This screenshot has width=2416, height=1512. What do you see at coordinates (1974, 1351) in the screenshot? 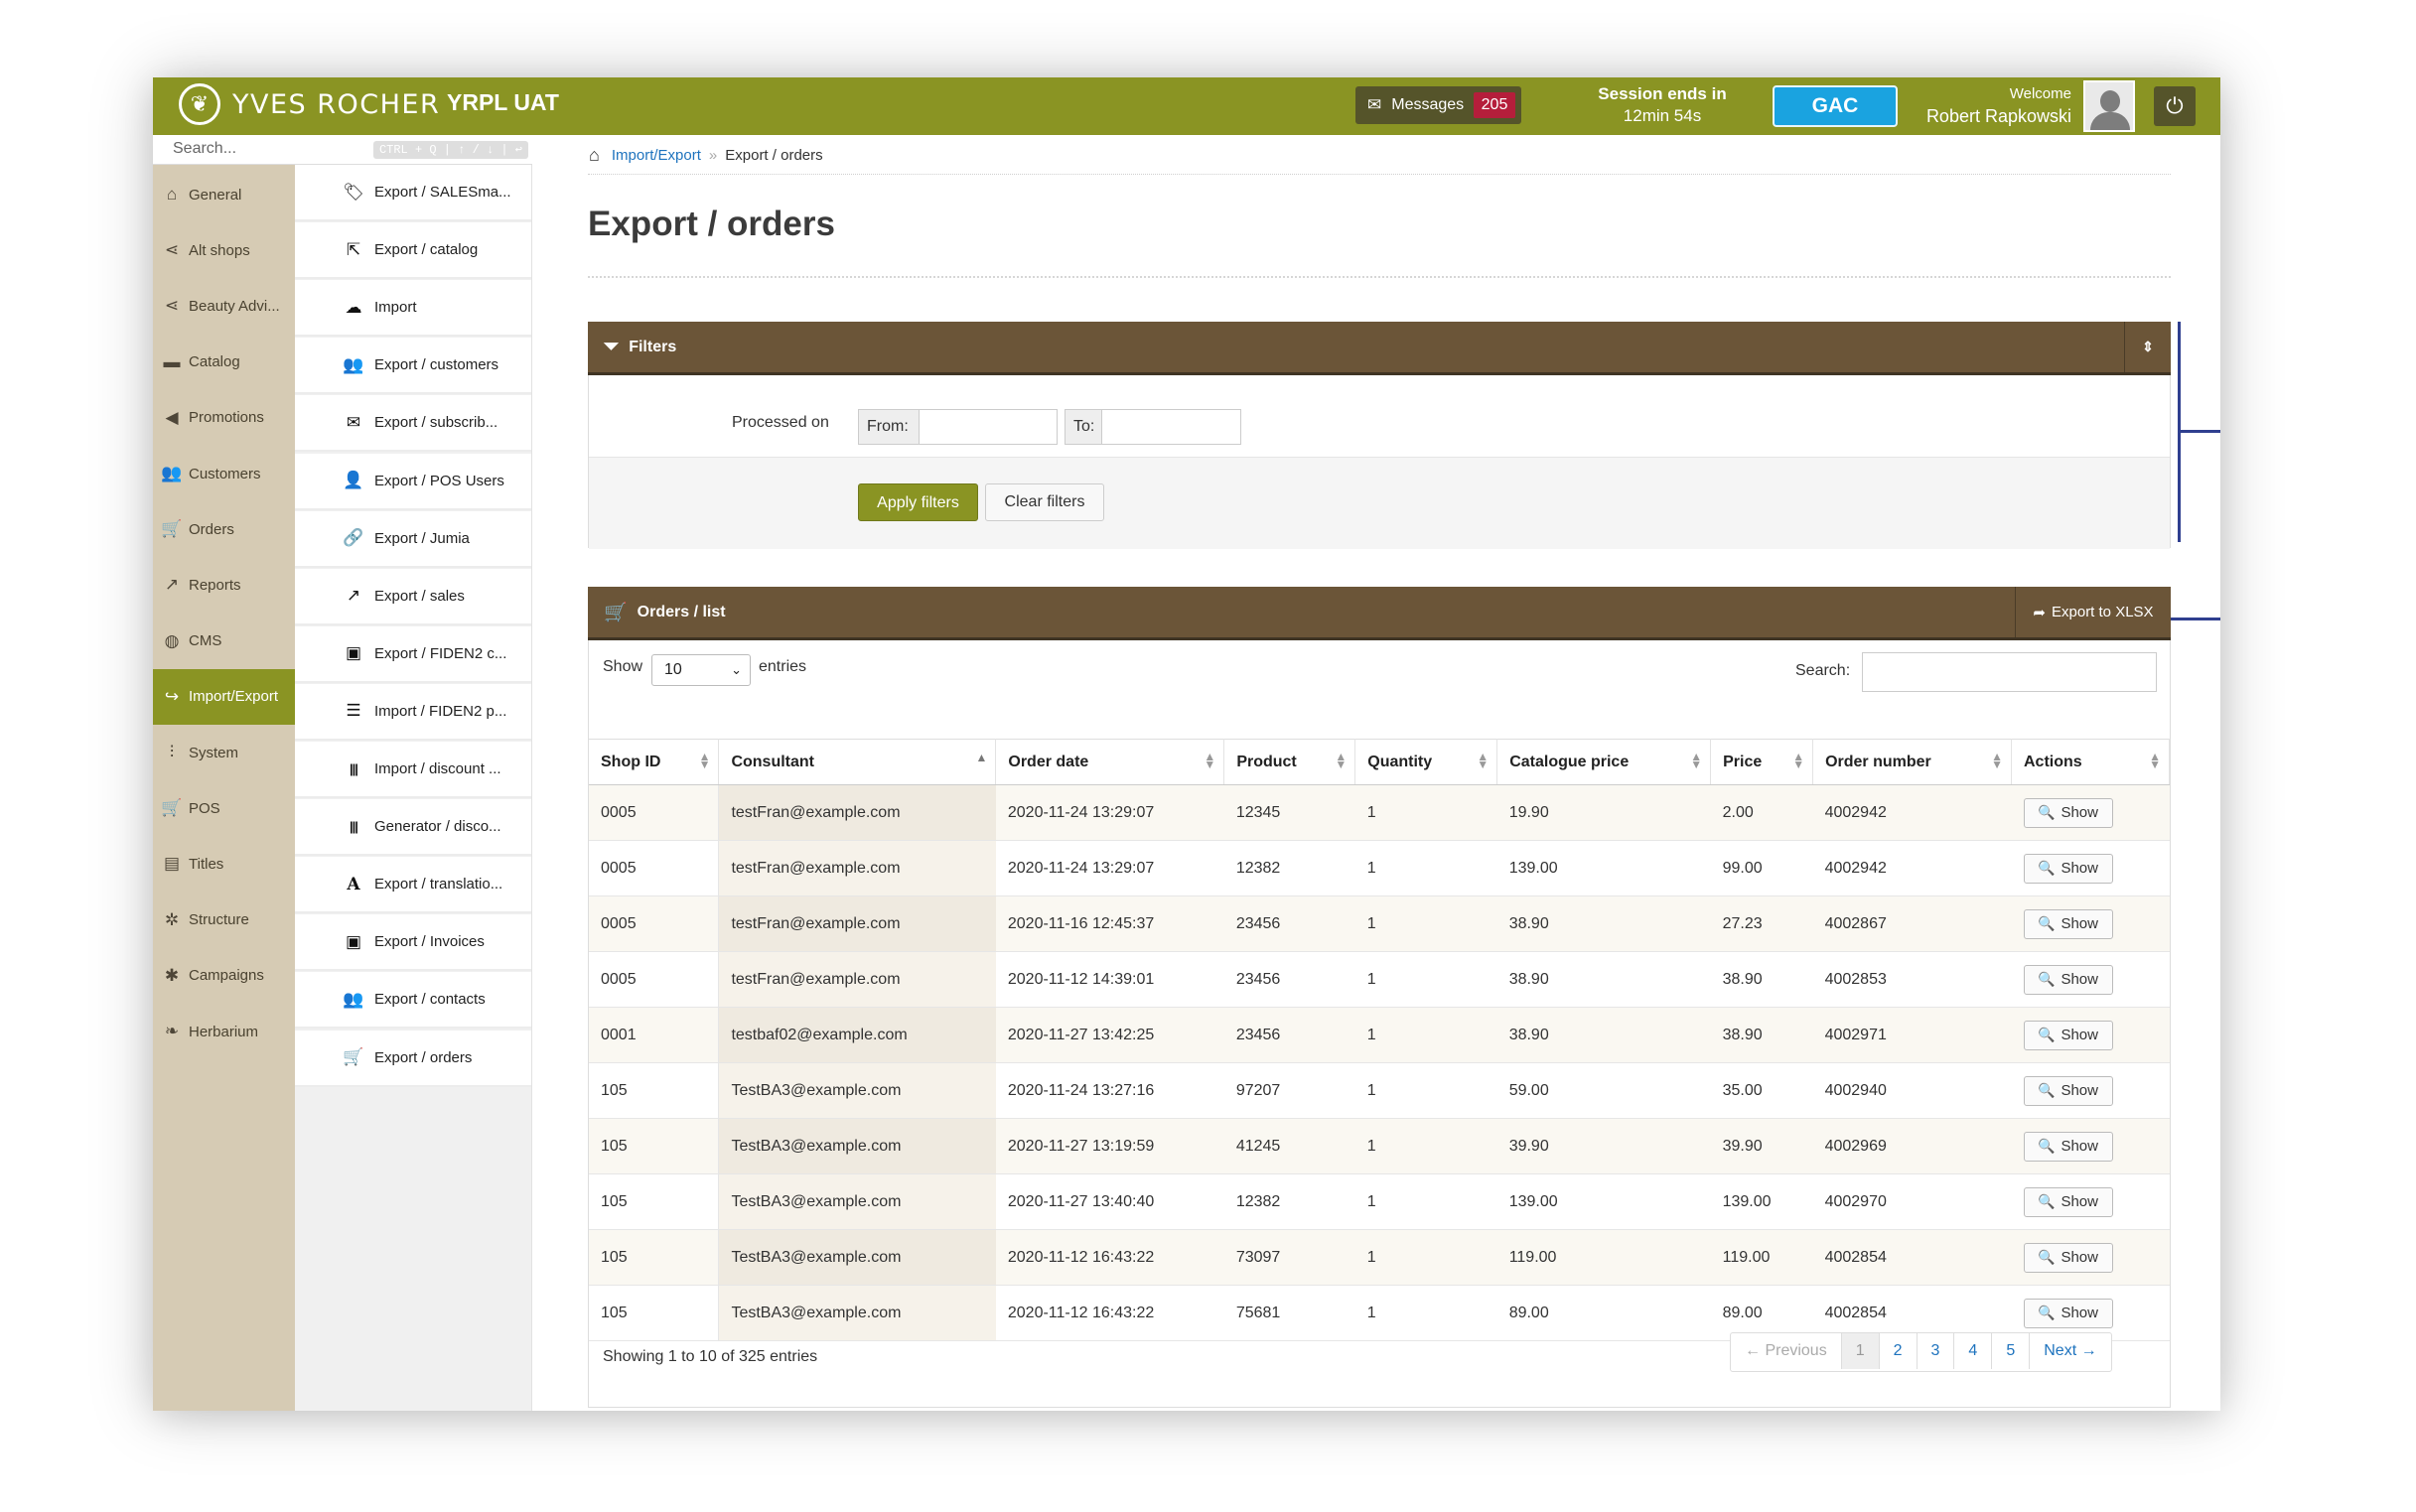
I see `pagination-page-4: 4` at bounding box center [1974, 1351].